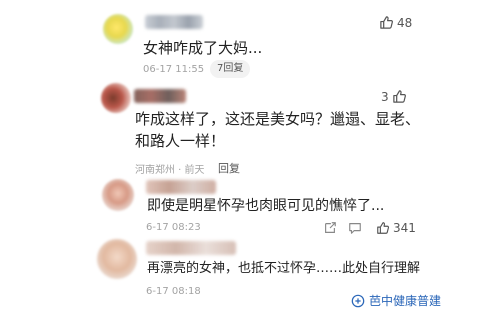  I want to click on comment-text: 再漂亮的女神，也抵不过怀孕……此处自行理解, so click(284, 268).